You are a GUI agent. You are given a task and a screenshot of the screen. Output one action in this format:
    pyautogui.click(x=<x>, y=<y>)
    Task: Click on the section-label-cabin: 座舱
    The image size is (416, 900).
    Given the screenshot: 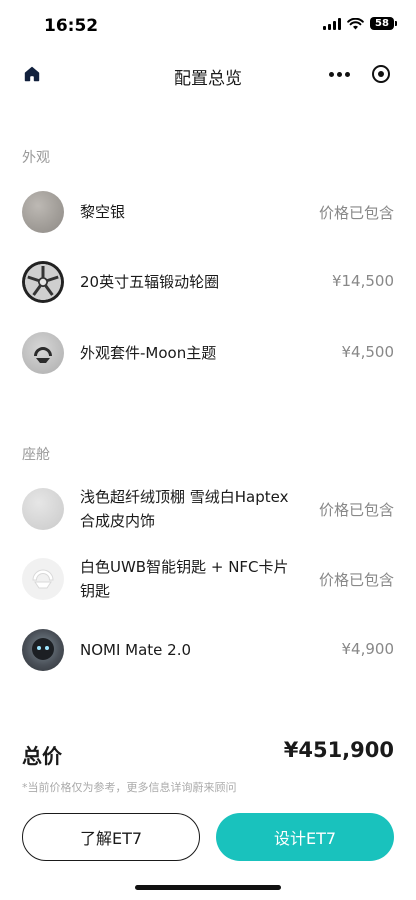 What is the action you would take?
    pyautogui.click(x=36, y=455)
    